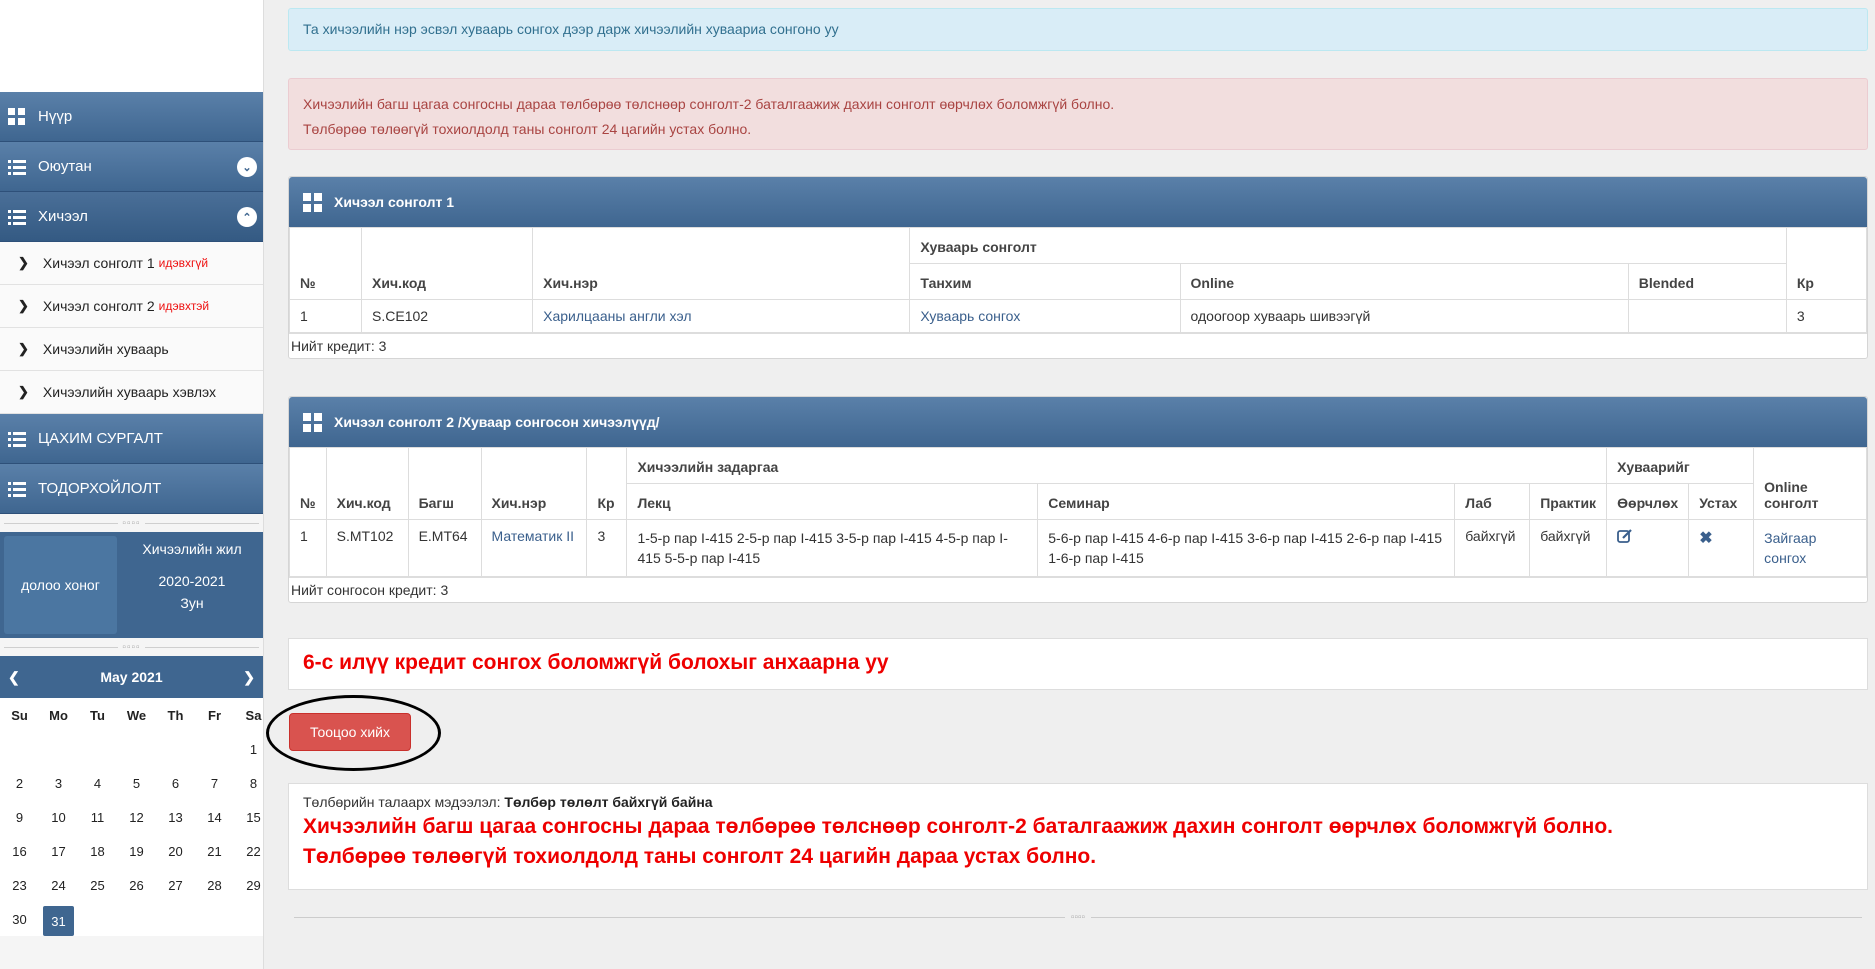 The width and height of the screenshot is (1875, 969). I want to click on calendar-day: 19, so click(136, 851).